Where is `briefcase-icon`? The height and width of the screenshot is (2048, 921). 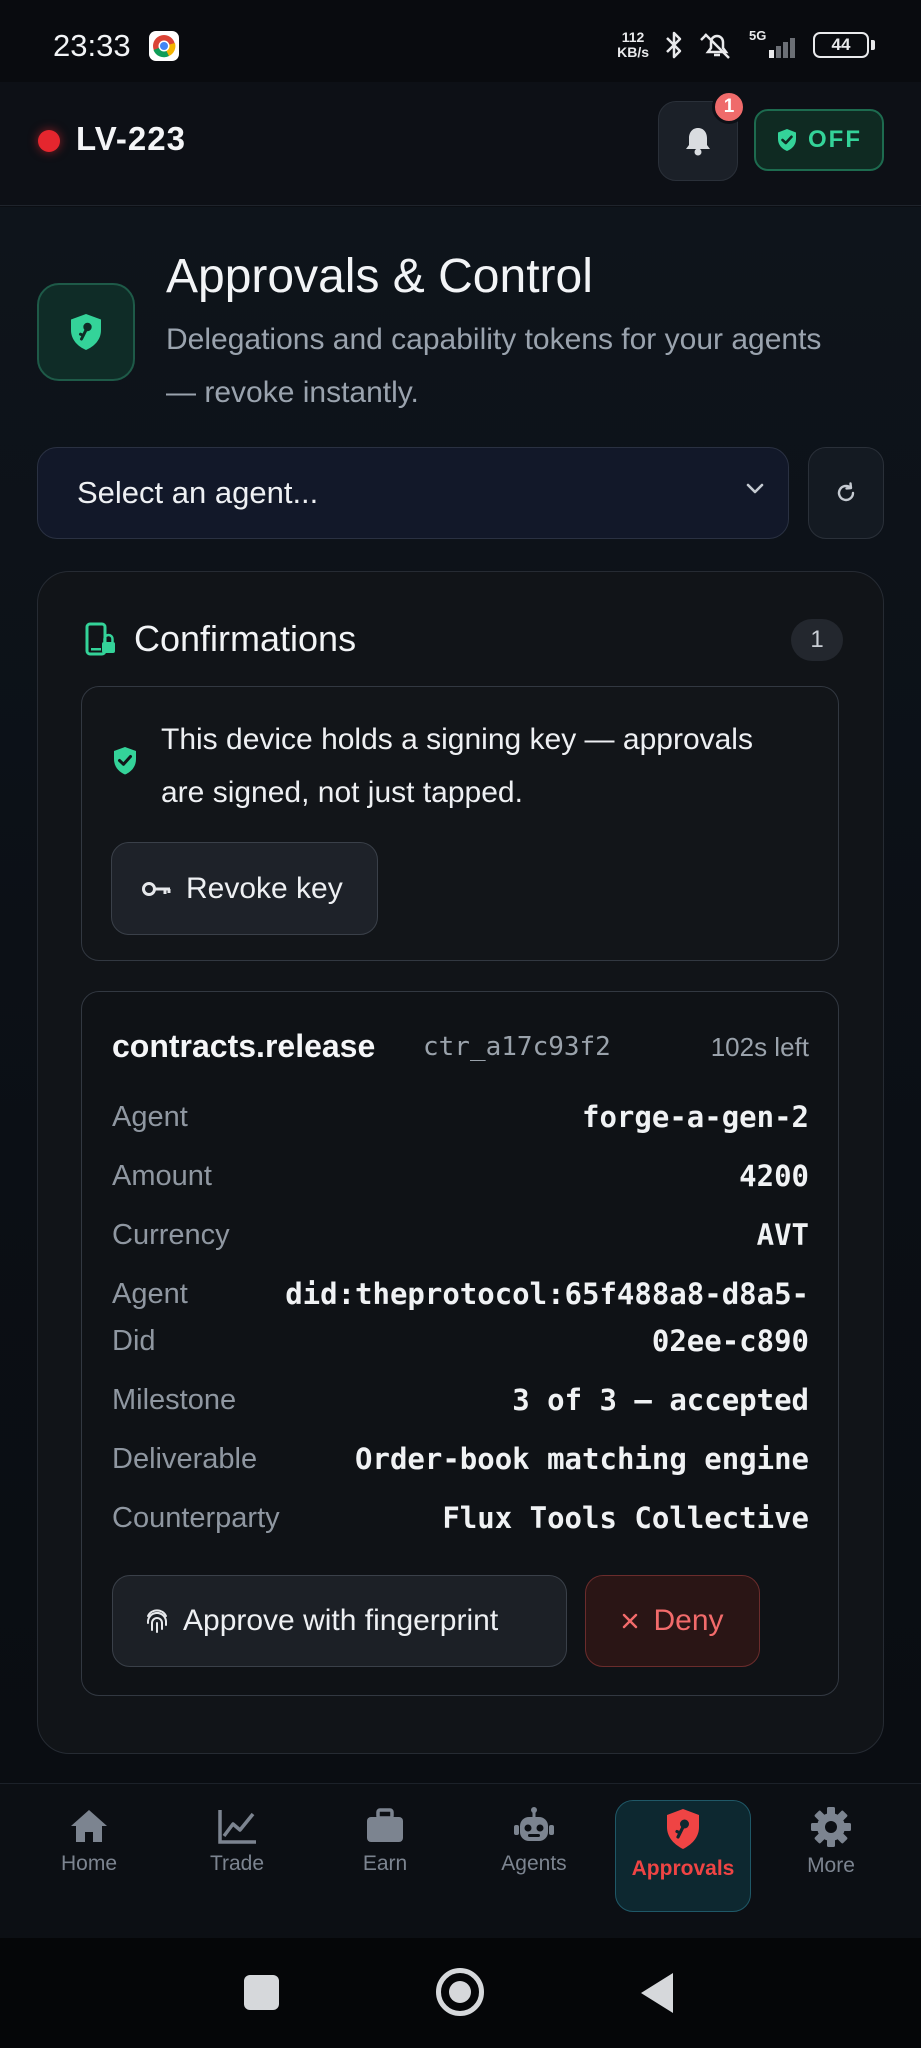
briefcase-icon is located at coordinates (385, 1825).